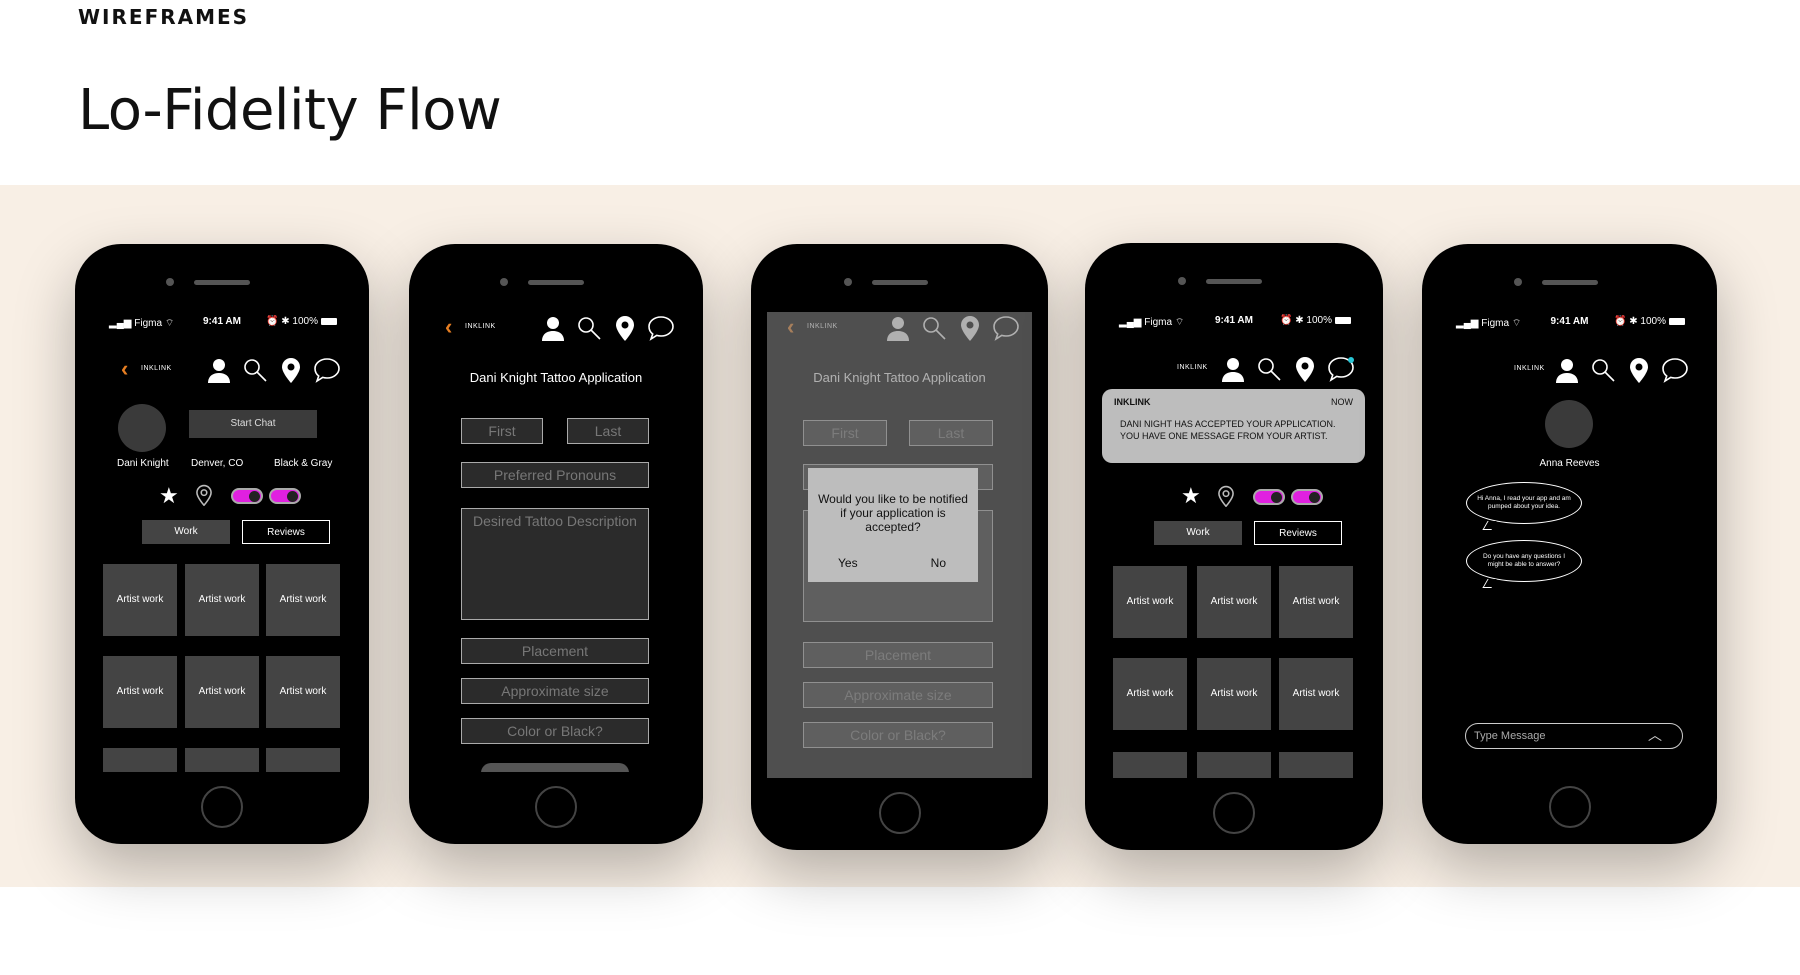  Describe the element at coordinates (1655, 735) in the screenshot. I see `chevron-up-icon: ︿` at that location.